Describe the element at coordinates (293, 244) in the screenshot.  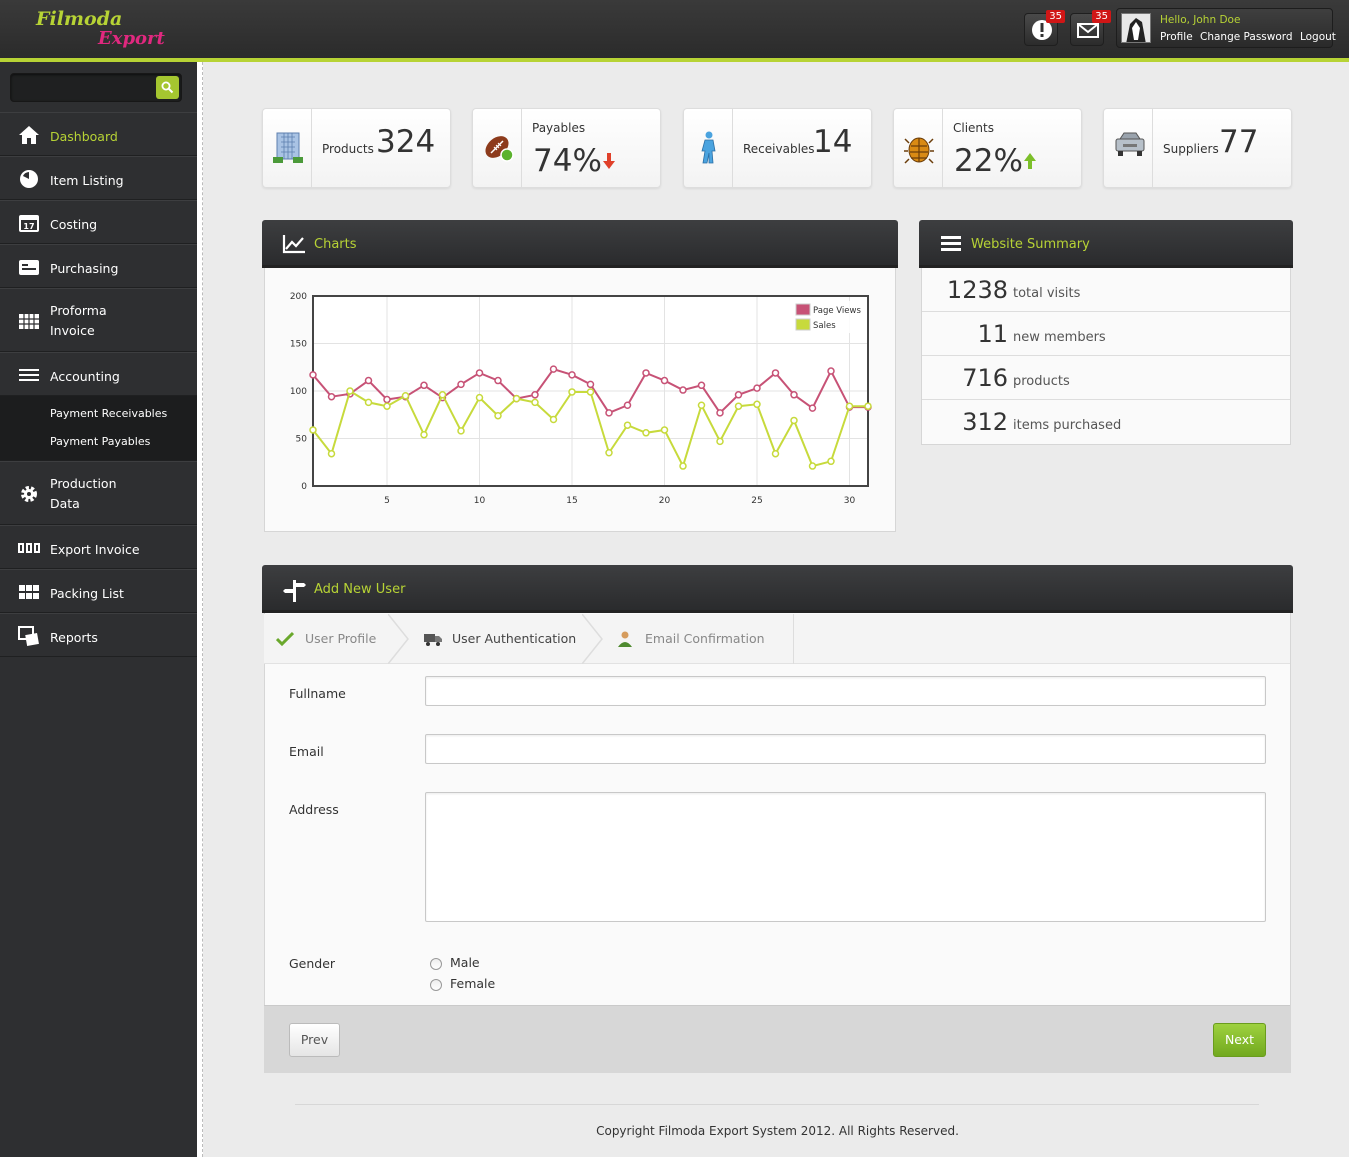
I see `chart-icon` at that location.